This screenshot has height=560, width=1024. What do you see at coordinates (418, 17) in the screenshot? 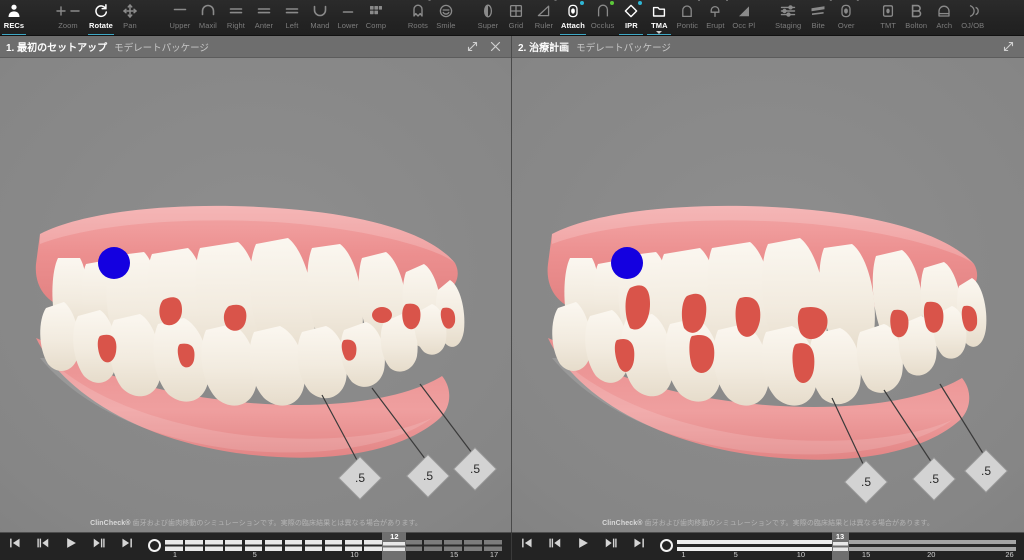
I see `toolbar-item-roots: ° Roots` at bounding box center [418, 17].